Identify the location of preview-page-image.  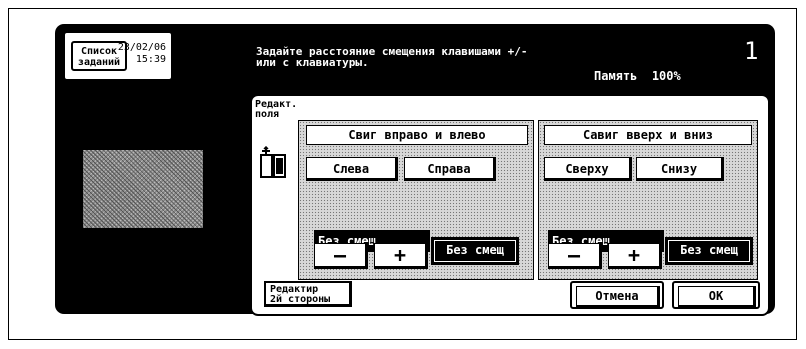
(143, 189).